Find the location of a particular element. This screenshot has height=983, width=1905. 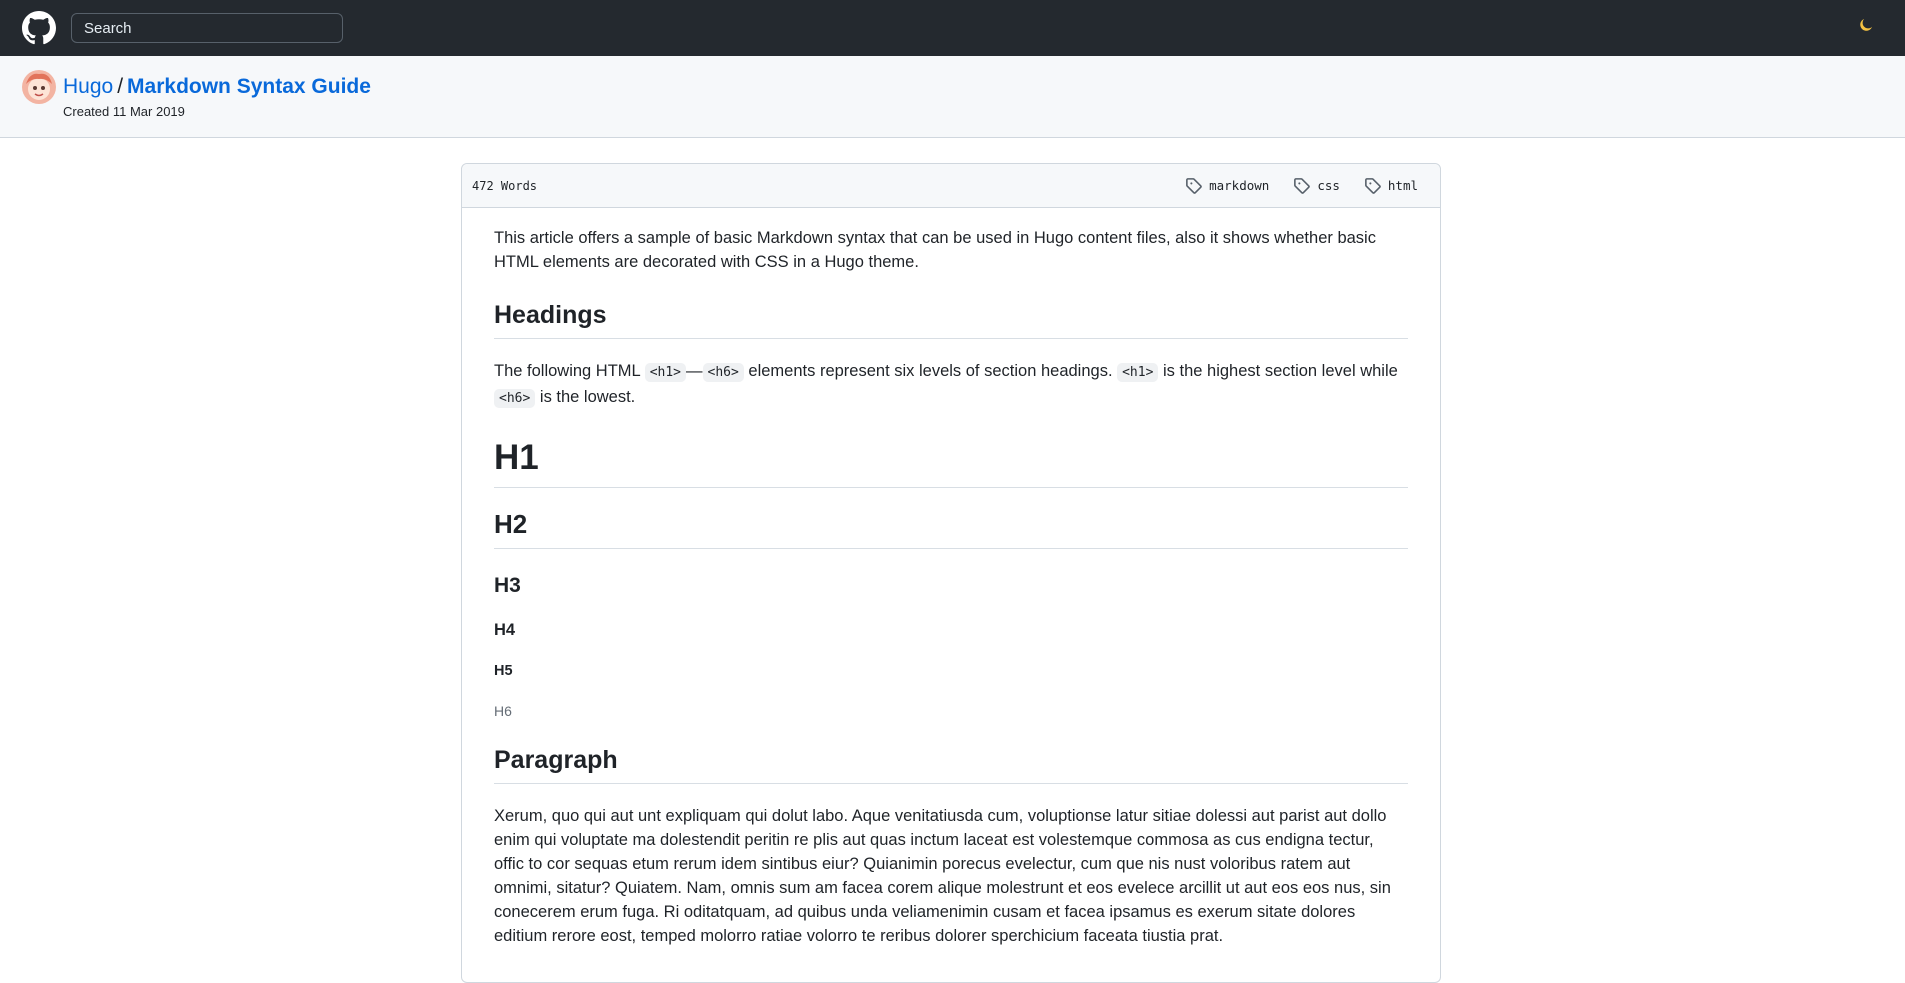

tag-markdown: markdown is located at coordinates (1227, 185).